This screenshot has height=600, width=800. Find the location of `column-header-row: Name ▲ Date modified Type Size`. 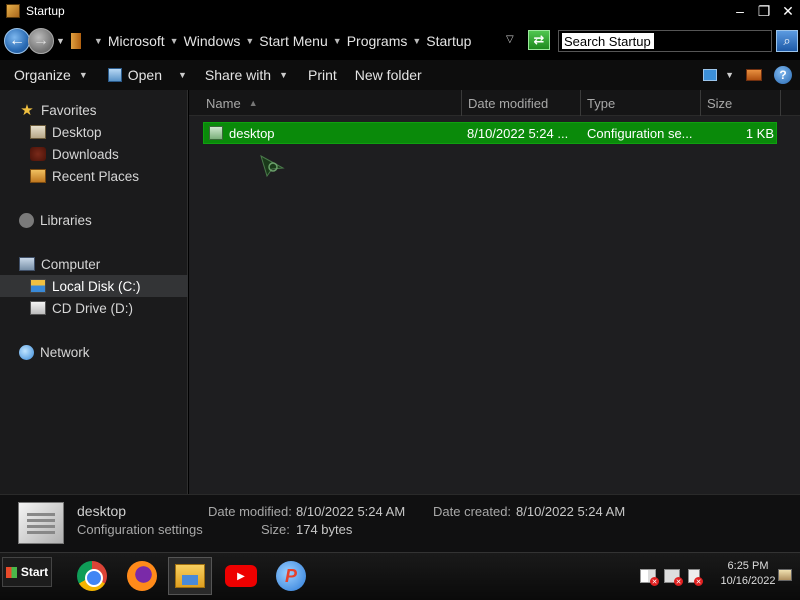

column-header-row: Name ▲ Date modified Type Size is located at coordinates (494, 103).